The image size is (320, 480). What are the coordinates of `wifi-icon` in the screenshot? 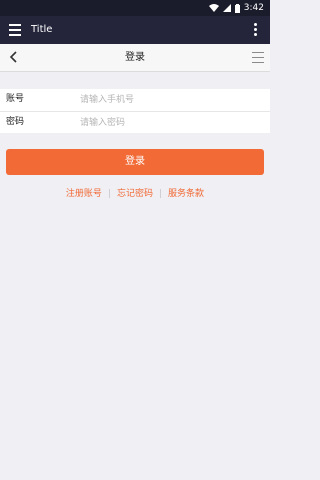 It's located at (213, 8).